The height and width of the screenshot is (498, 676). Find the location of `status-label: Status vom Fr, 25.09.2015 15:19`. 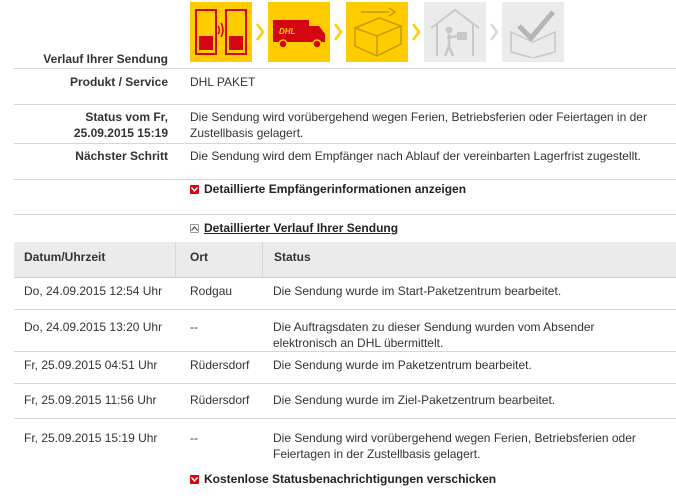

status-label: Status vom Fr, 25.09.2015 15:19 is located at coordinates (84, 125).